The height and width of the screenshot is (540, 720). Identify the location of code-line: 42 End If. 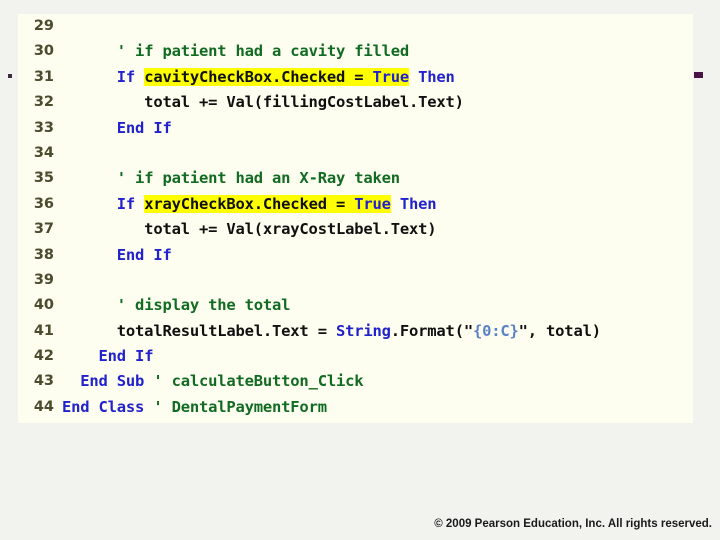
(355, 356).